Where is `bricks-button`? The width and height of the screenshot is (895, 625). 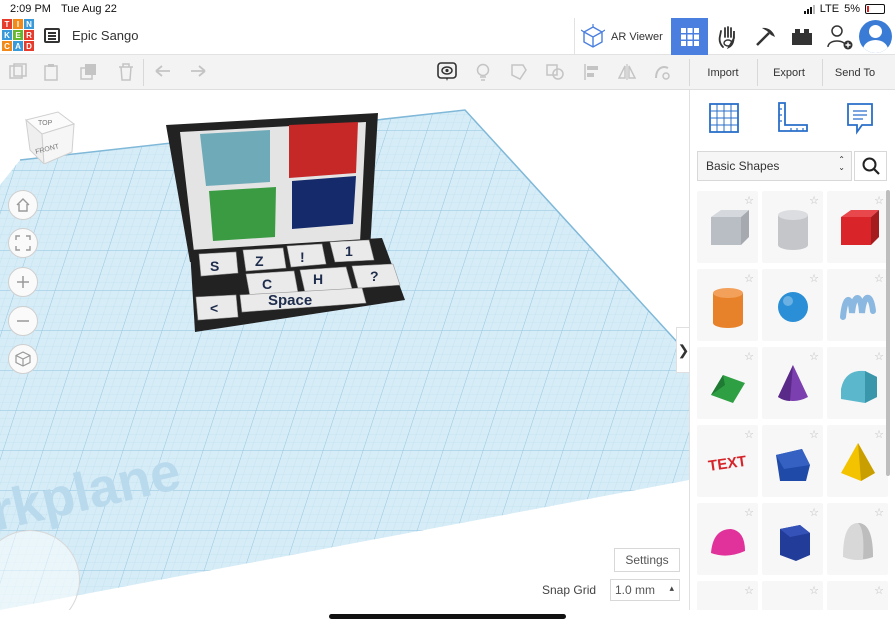
bricks-button is located at coordinates (764, 36).